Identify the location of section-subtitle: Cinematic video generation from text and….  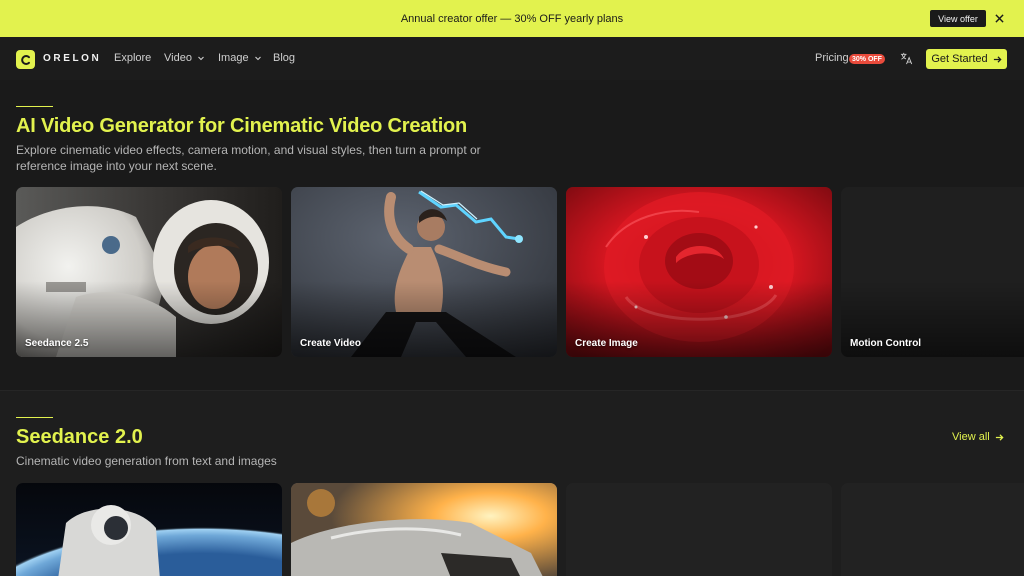
(146, 461).